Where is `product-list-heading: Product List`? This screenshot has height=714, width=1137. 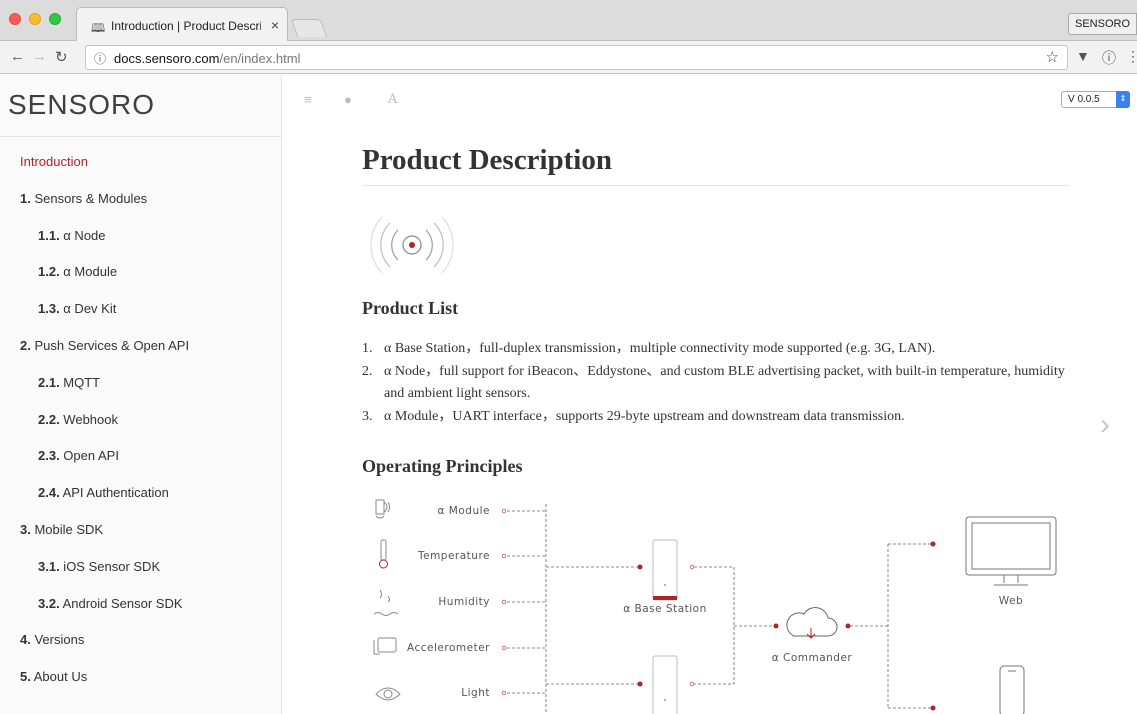 product-list-heading: Product List is located at coordinates (410, 308).